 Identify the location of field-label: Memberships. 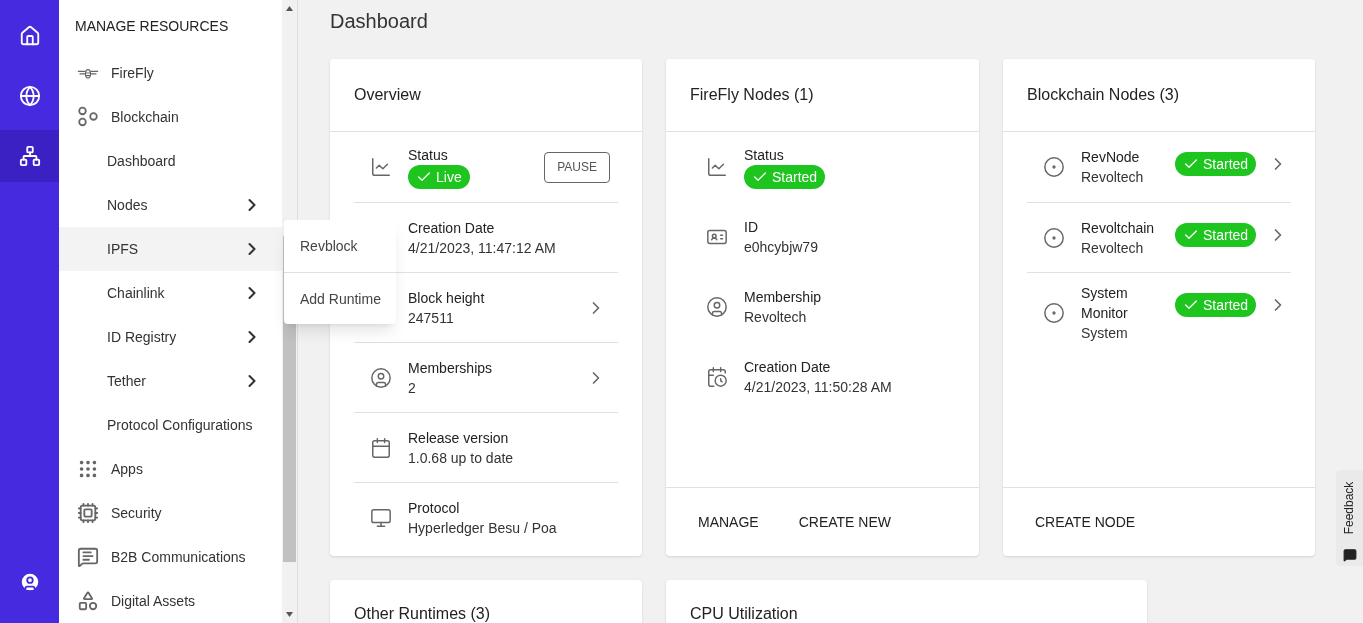
(450, 368).